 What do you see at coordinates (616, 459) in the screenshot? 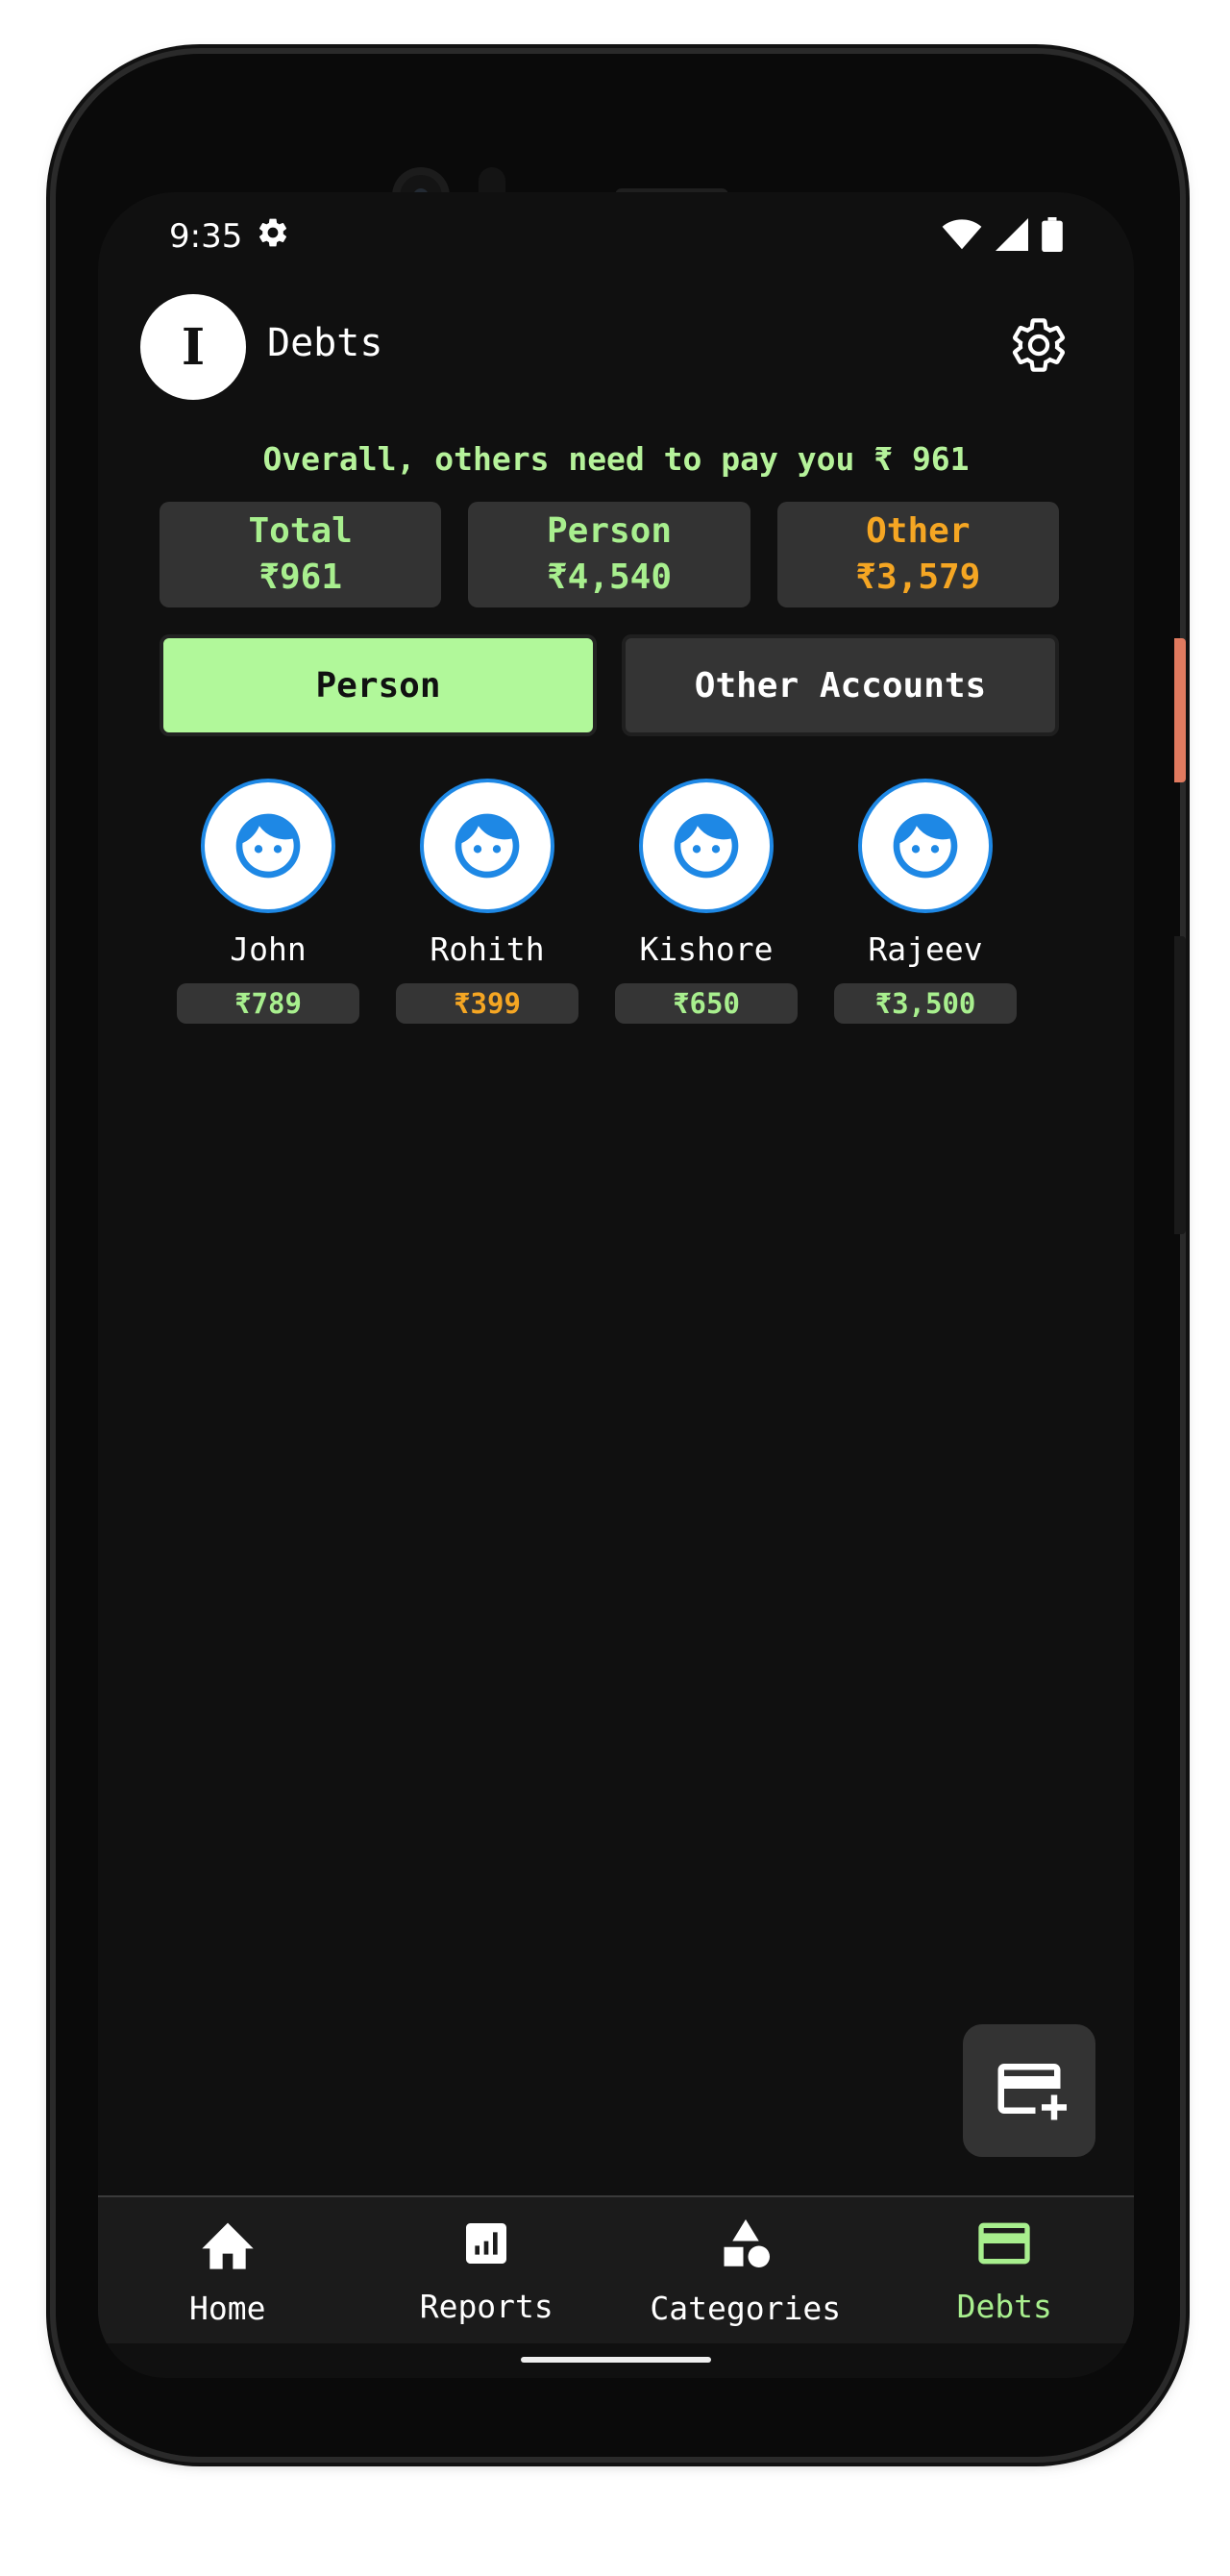
I see `overall-summary: Overall, others need to pay you ₹ 961` at bounding box center [616, 459].